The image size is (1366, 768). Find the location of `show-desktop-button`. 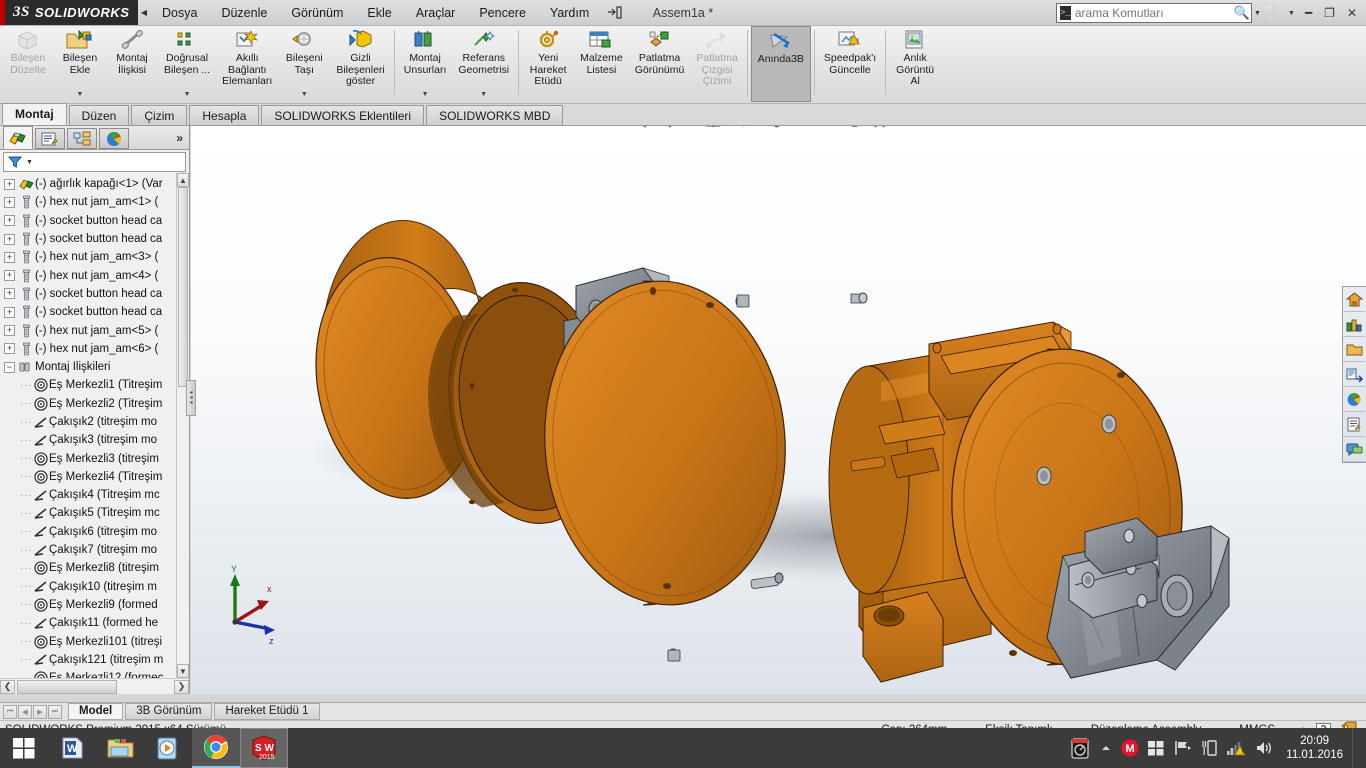

show-desktop-button is located at coordinates (1356, 748).